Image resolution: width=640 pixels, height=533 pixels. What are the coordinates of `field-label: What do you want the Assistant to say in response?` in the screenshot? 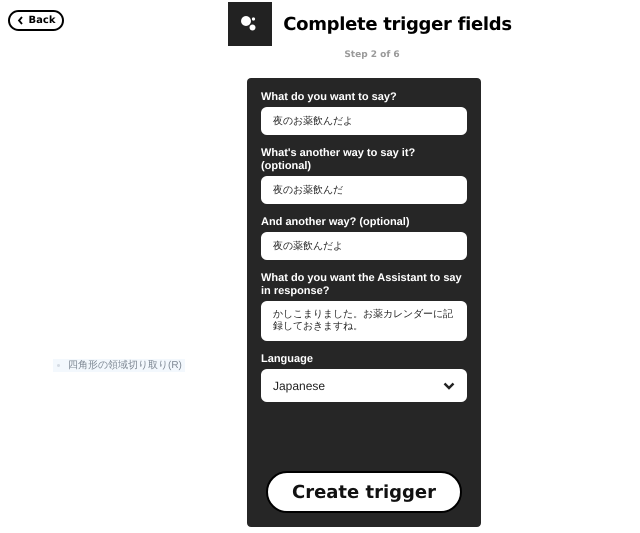 It's located at (362, 285).